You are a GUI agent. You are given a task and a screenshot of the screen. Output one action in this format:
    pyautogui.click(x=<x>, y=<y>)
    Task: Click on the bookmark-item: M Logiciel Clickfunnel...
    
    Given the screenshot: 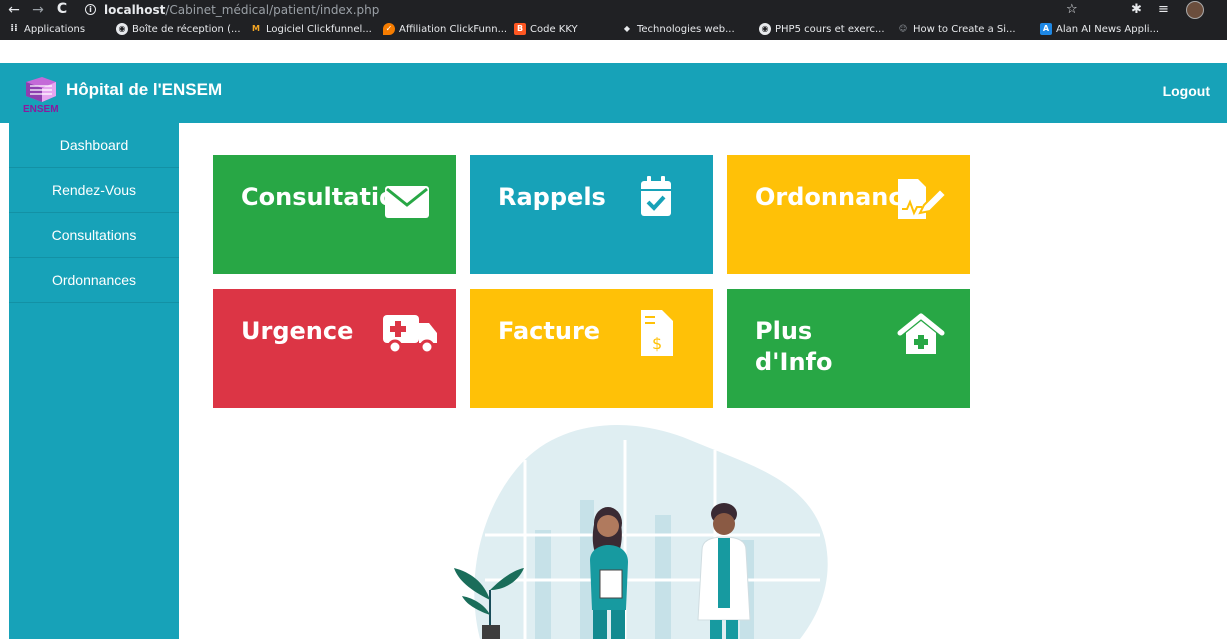 What is the action you would take?
    pyautogui.click(x=311, y=29)
    